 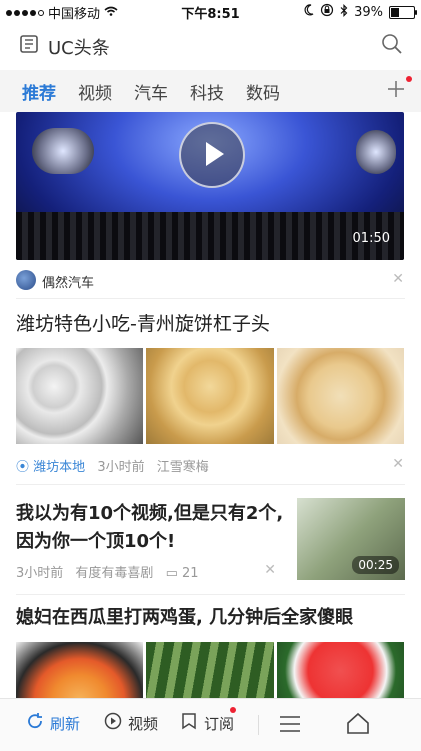 What do you see at coordinates (68, 281) in the screenshot?
I see `source-name: 偶然汽车` at bounding box center [68, 281].